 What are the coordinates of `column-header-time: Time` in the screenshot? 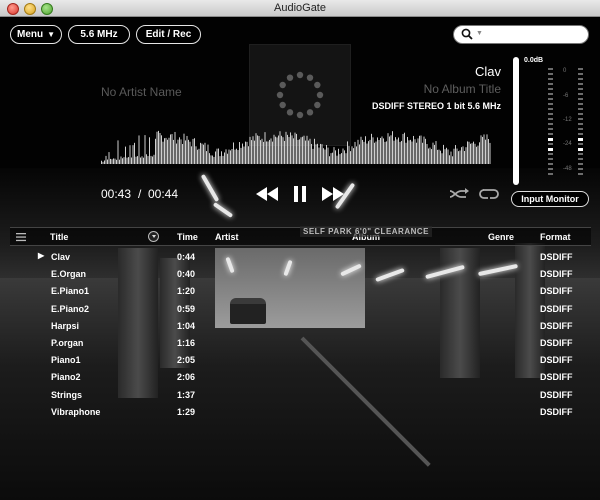 It's located at (187, 237).